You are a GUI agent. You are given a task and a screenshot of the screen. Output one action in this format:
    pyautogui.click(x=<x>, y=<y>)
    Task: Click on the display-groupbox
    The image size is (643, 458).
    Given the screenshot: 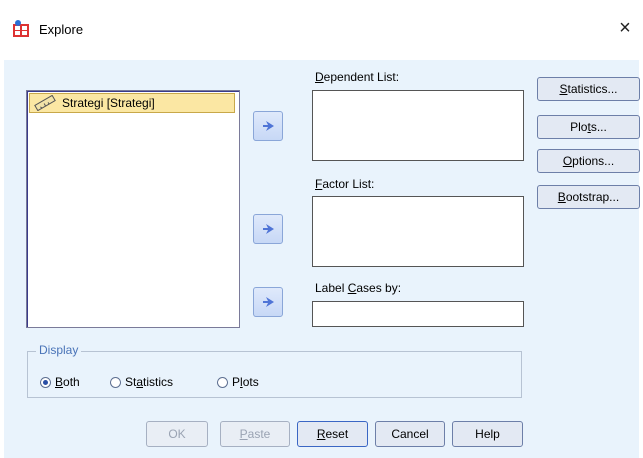 What is the action you would take?
    pyautogui.click(x=274, y=374)
    